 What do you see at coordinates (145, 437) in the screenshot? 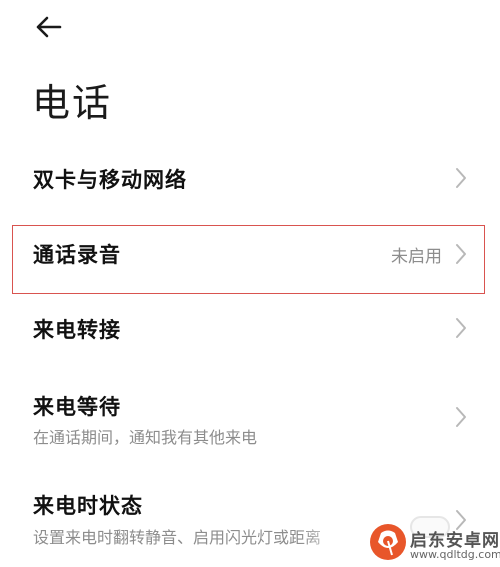
I see `item-subtitle: 在通话期间，通知我有其他来电` at bounding box center [145, 437].